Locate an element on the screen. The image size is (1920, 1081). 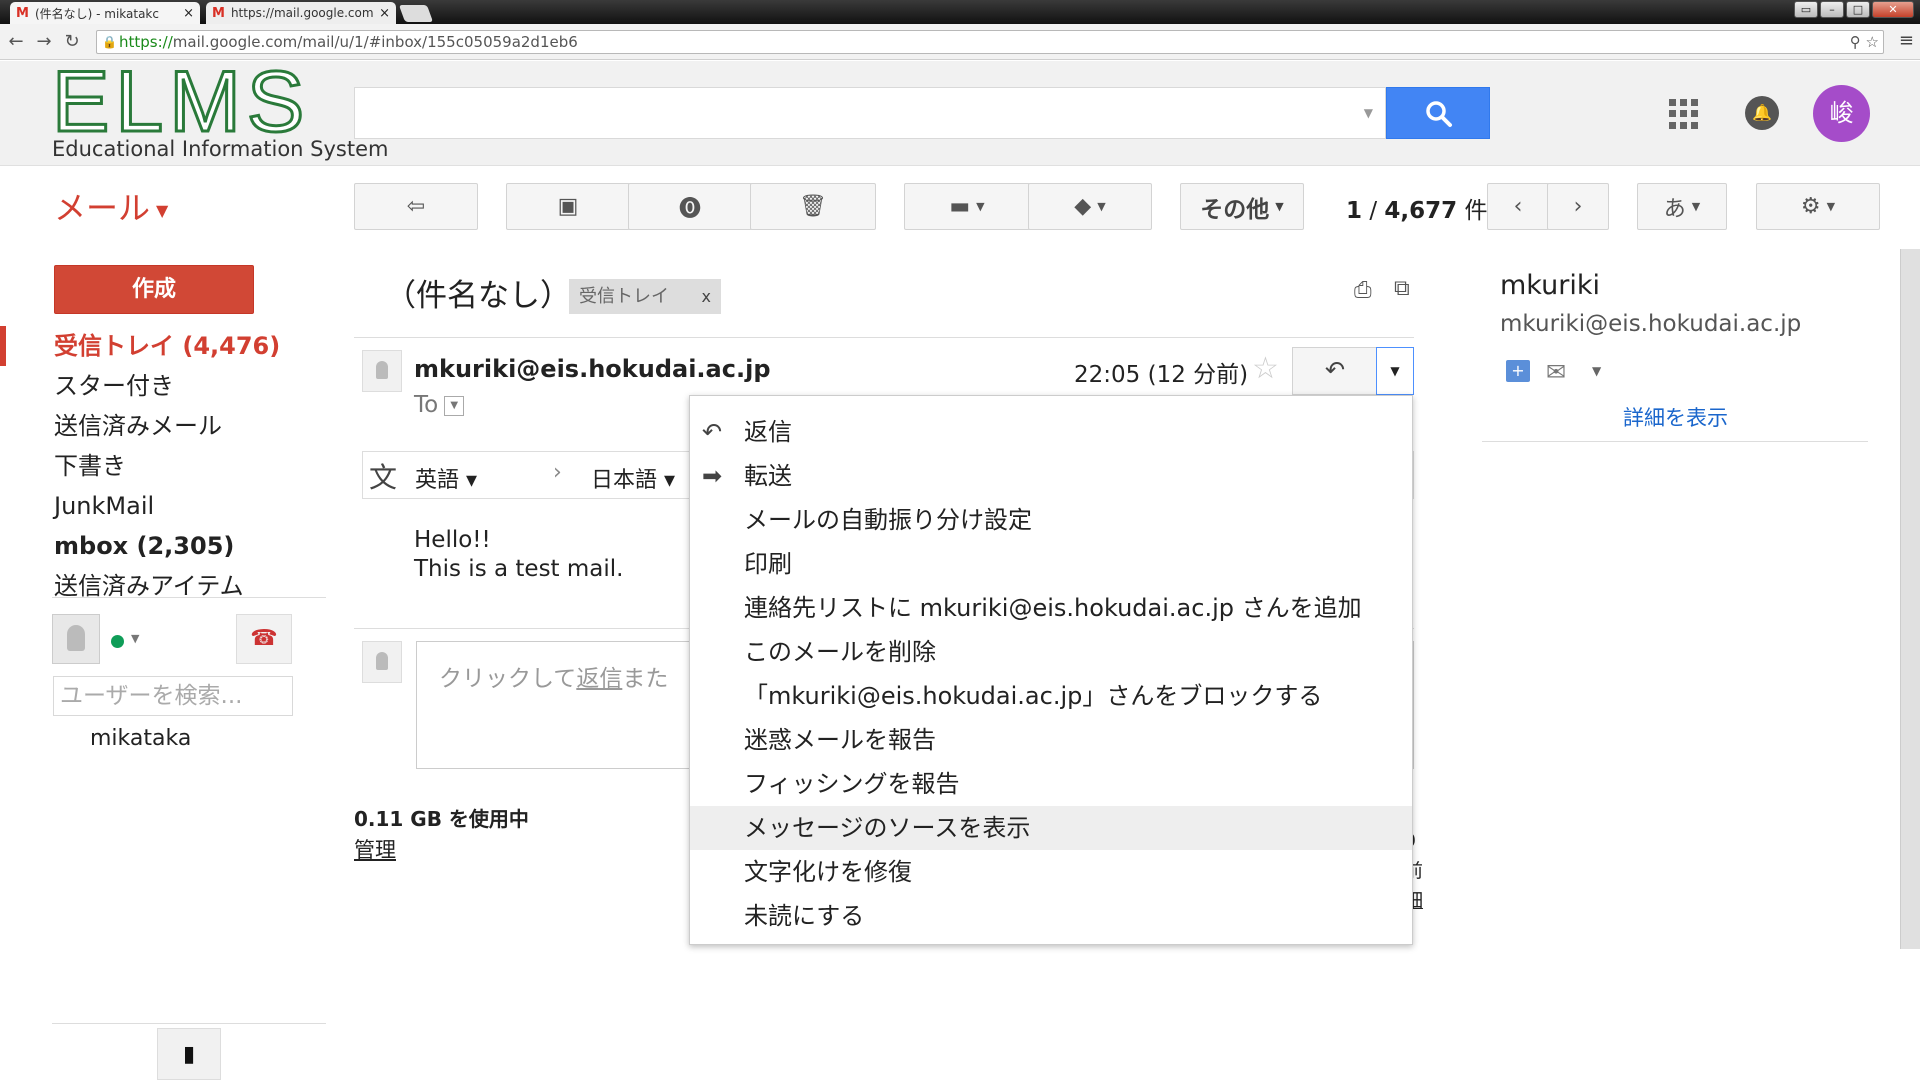
online-status-icon is located at coordinates (117, 641).